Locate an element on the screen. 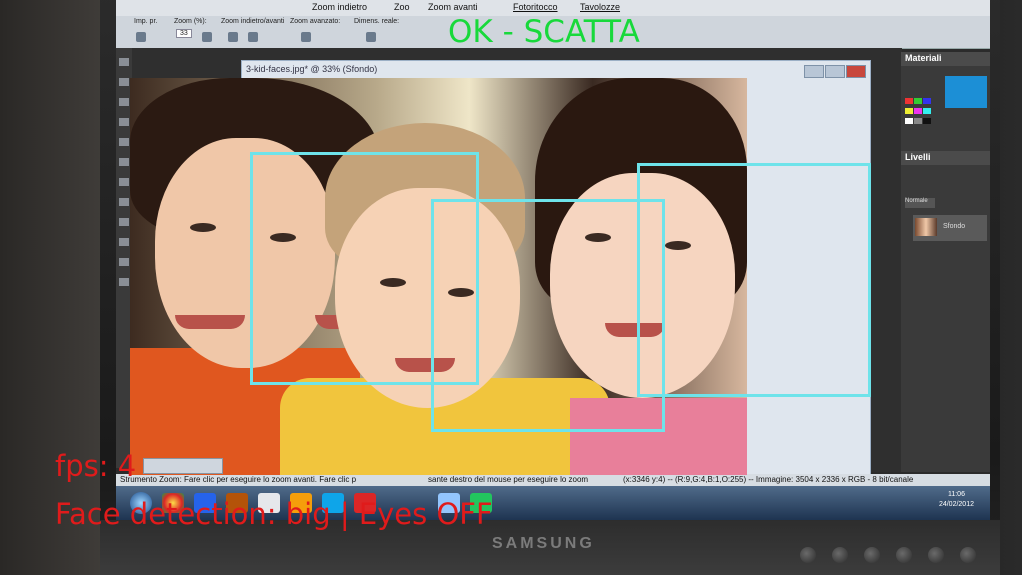 This screenshot has width=1022, height=575. detection-mode-readout: Face detection: big | Eyes OFF is located at coordinates (274, 514).